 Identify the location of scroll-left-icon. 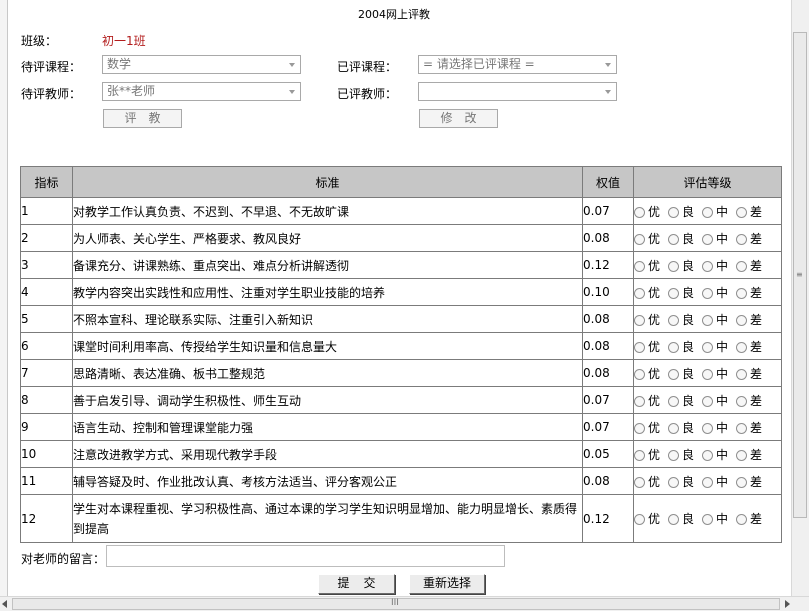
(4, 604).